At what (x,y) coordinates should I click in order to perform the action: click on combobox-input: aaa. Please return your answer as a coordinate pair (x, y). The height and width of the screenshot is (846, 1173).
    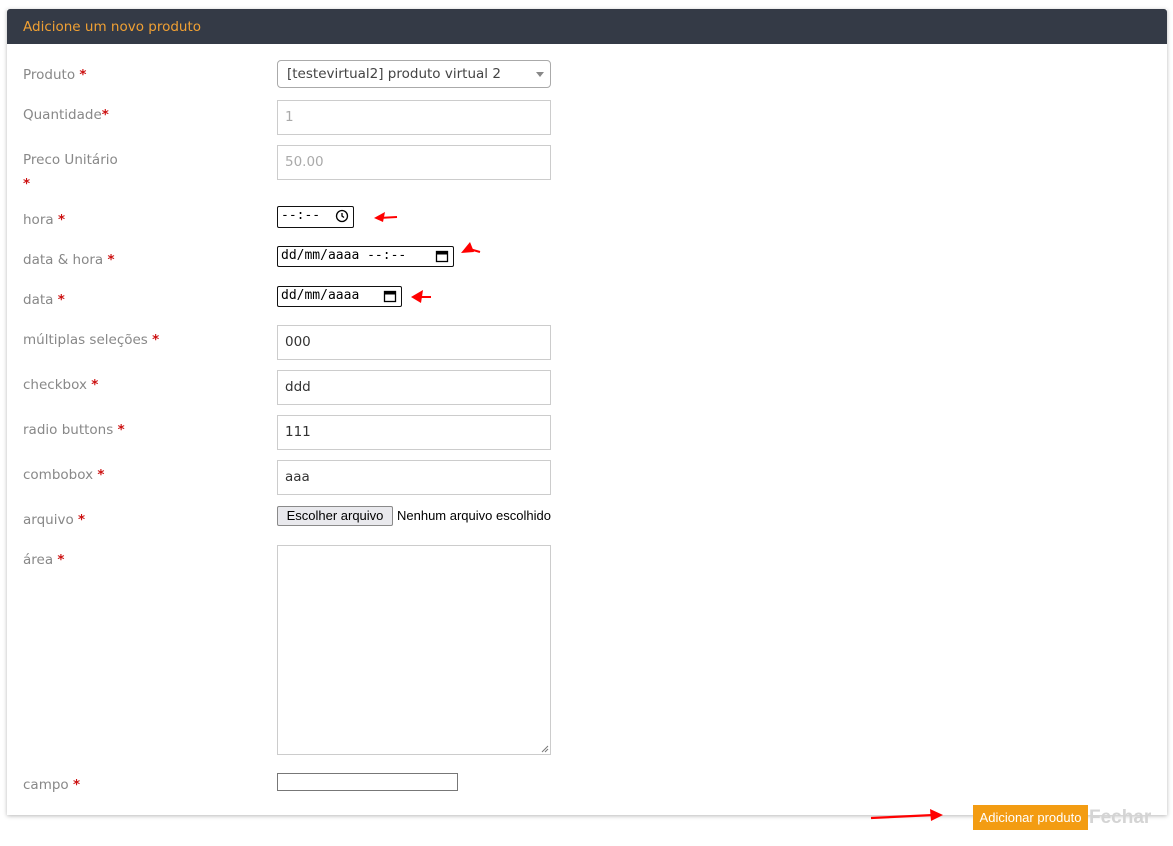
    Looking at the image, I should click on (414, 477).